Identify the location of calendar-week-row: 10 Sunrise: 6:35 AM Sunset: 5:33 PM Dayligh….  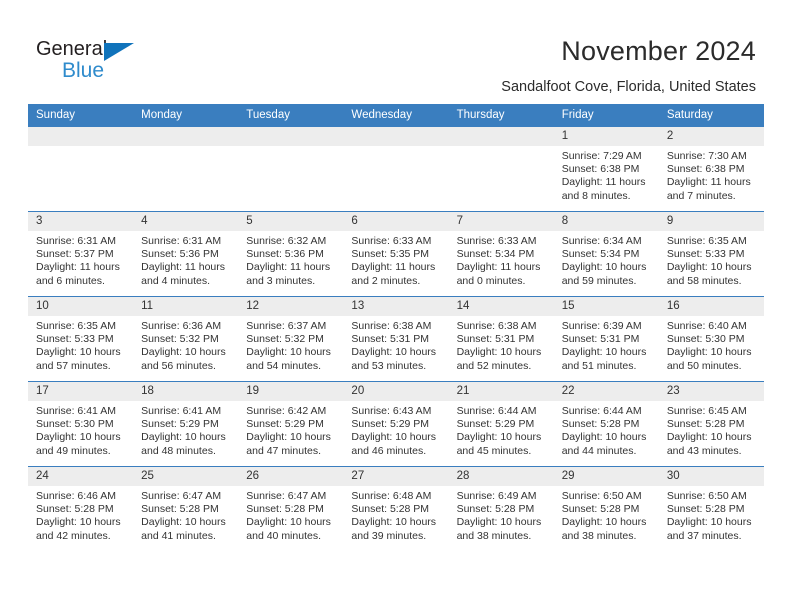
(396, 339).